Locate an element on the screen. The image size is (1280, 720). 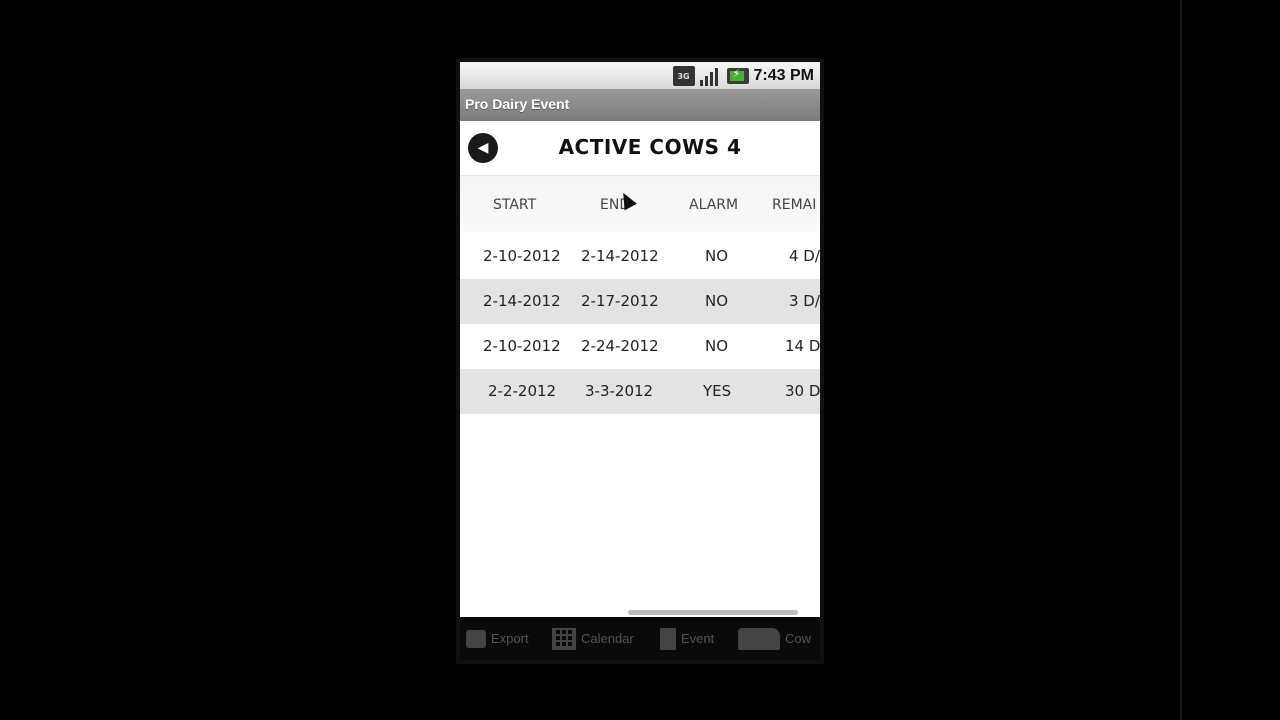
tab-cow: Cow is located at coordinates (774, 638).